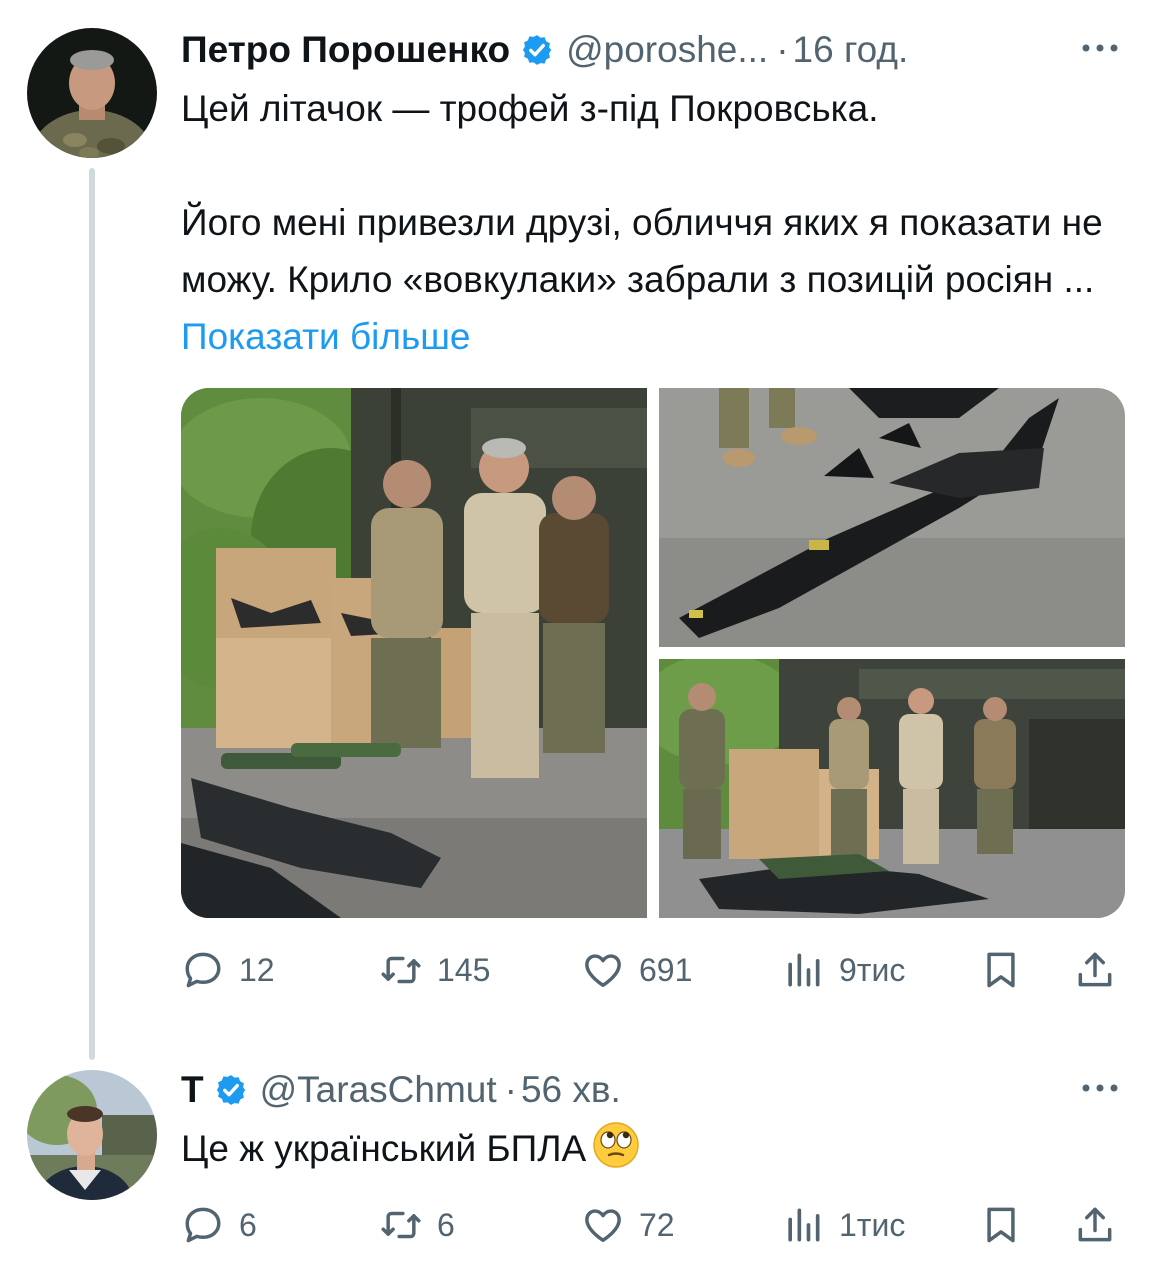  Describe the element at coordinates (92, 614) in the screenshot. I see `thread-connector-line` at that location.